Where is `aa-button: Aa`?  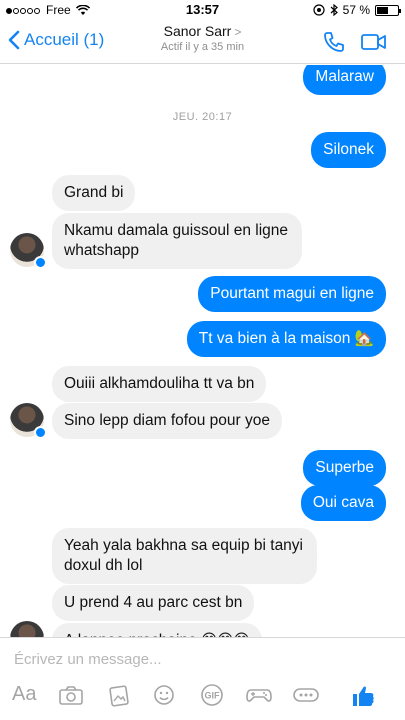
aa-button: Aa is located at coordinates (24, 694).